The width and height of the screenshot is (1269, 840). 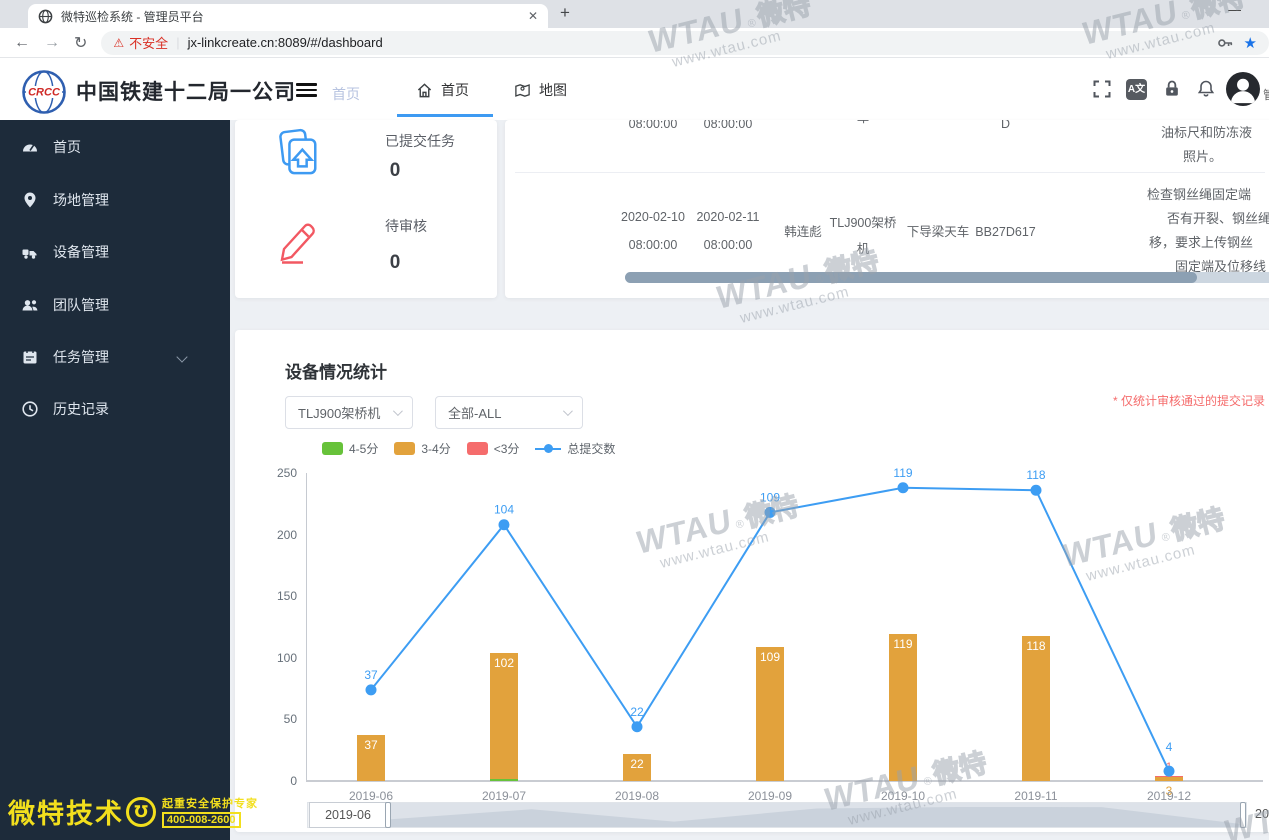 I want to click on nav-home-label: 首页, so click(x=455, y=90).